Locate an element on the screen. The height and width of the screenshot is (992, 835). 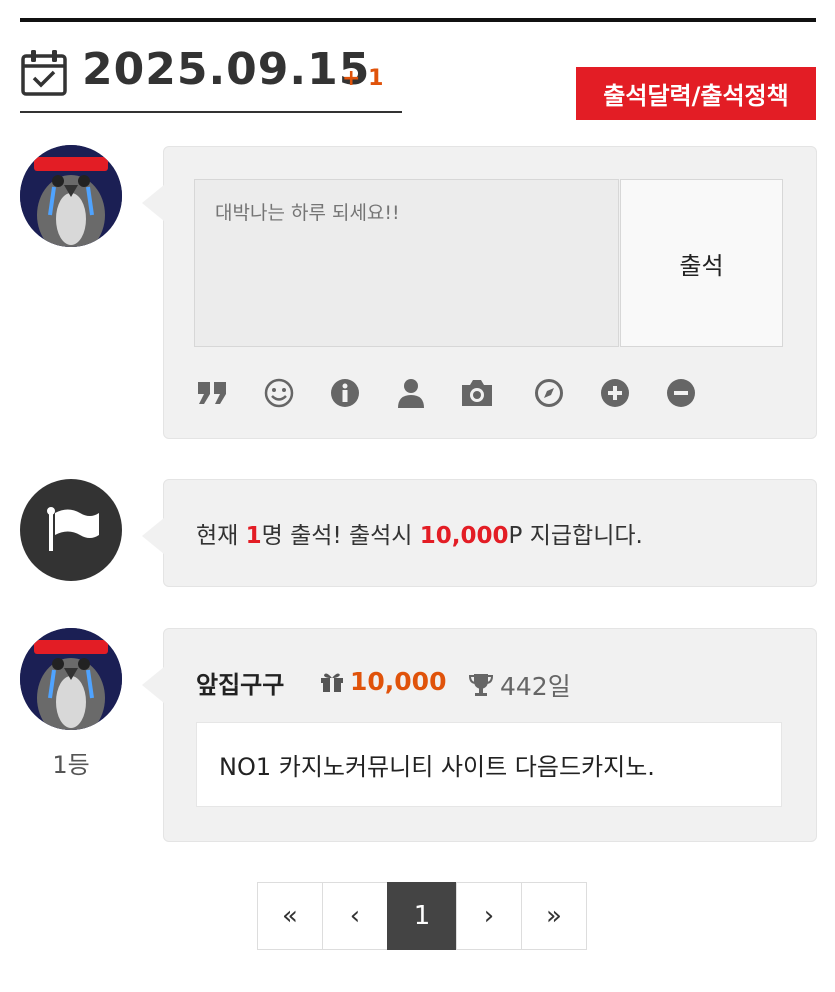
notice-flag-badge is located at coordinates (71, 530).